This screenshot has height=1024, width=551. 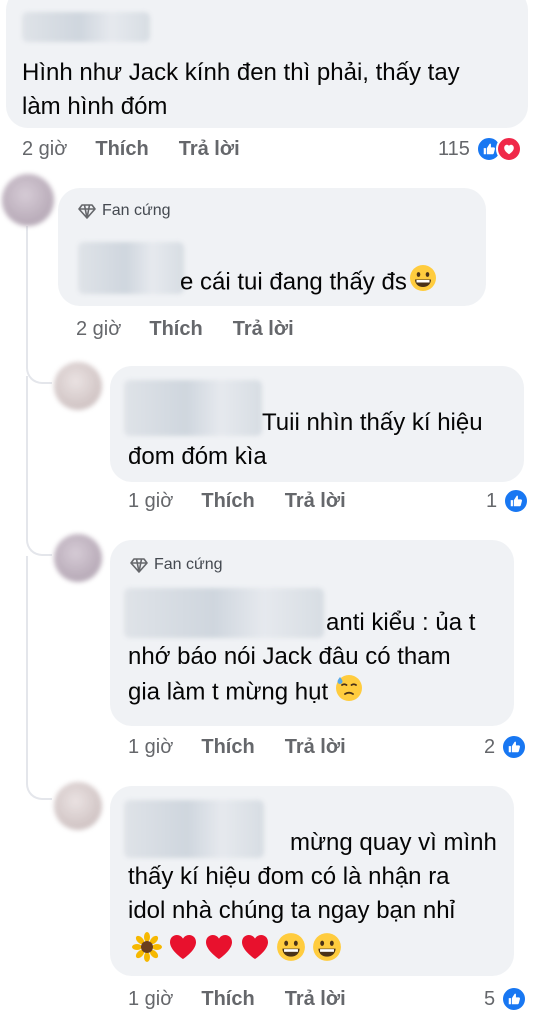 What do you see at coordinates (490, 998) in the screenshot?
I see `reaction-count: 5` at bounding box center [490, 998].